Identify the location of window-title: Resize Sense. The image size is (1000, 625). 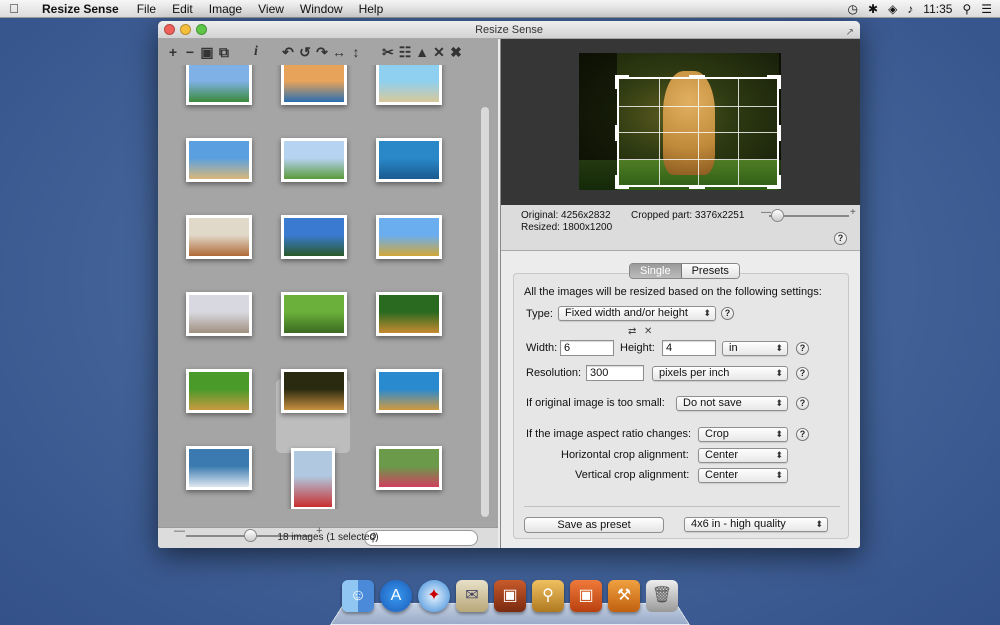
(509, 30).